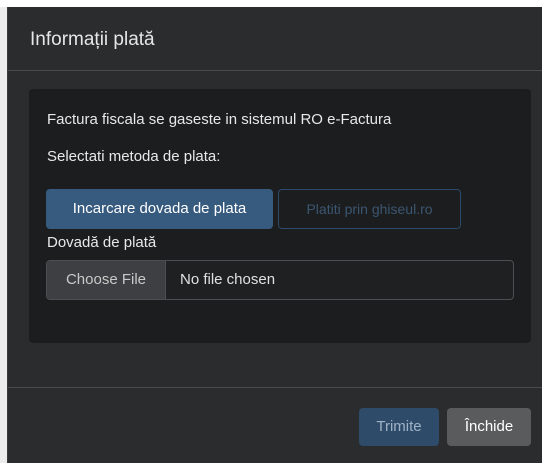 This screenshot has width=542, height=463. I want to click on backdrop-left, so click(3, 235).